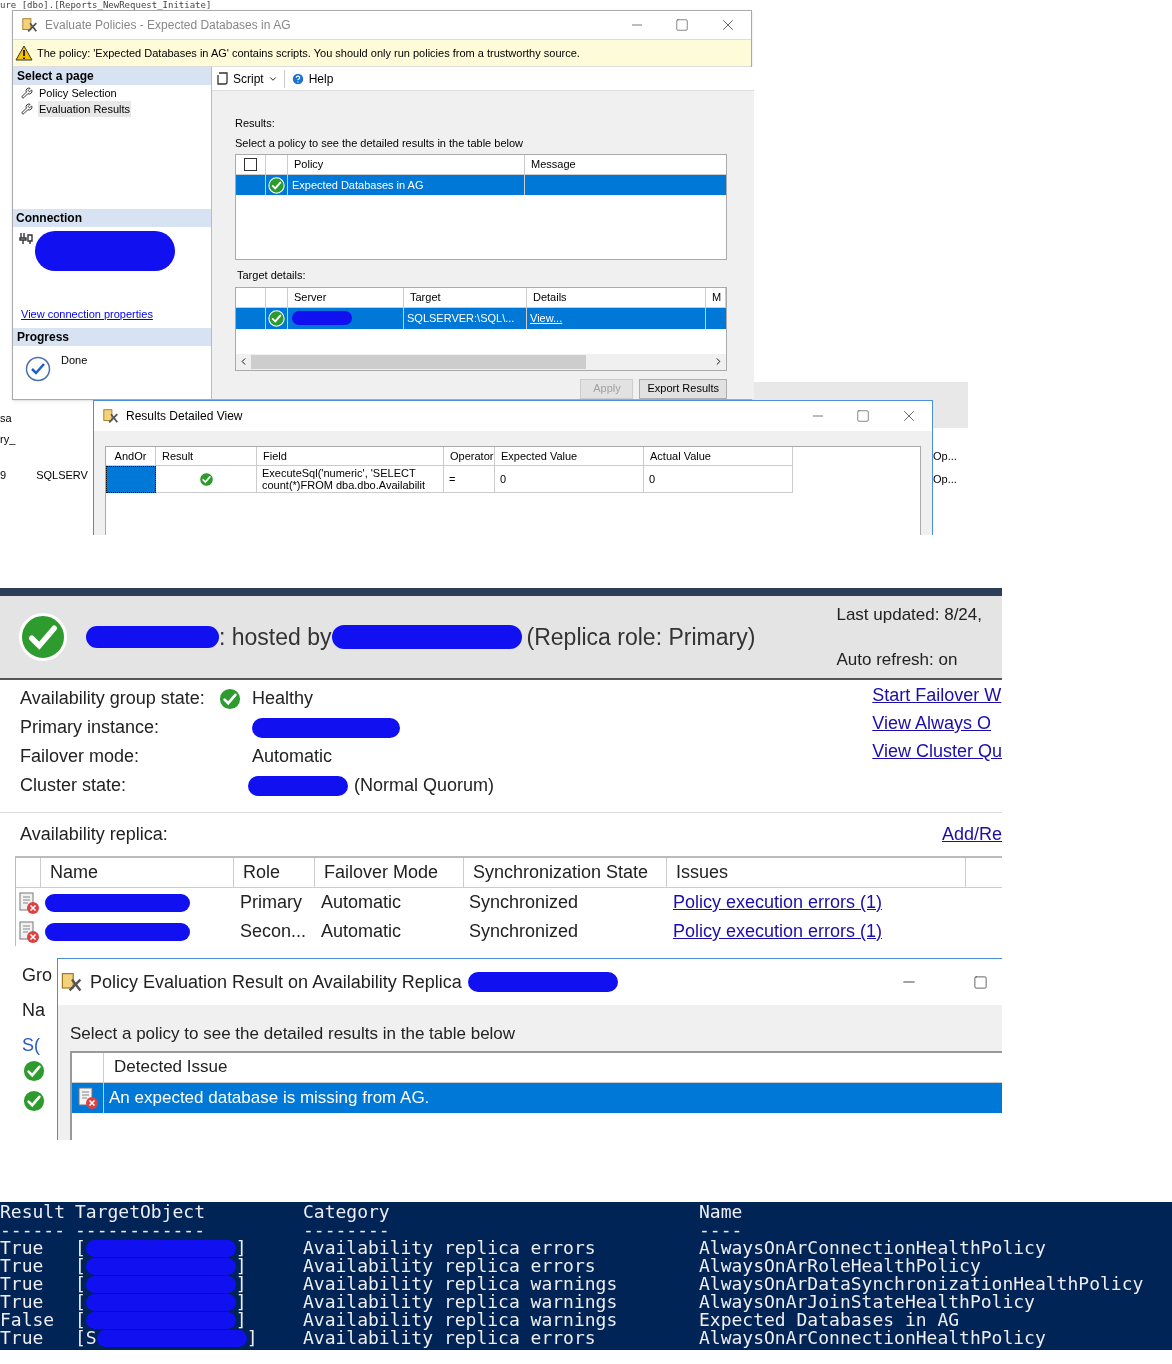  What do you see at coordinates (141, 1230) in the screenshot?
I see `console-text: ------------` at bounding box center [141, 1230].